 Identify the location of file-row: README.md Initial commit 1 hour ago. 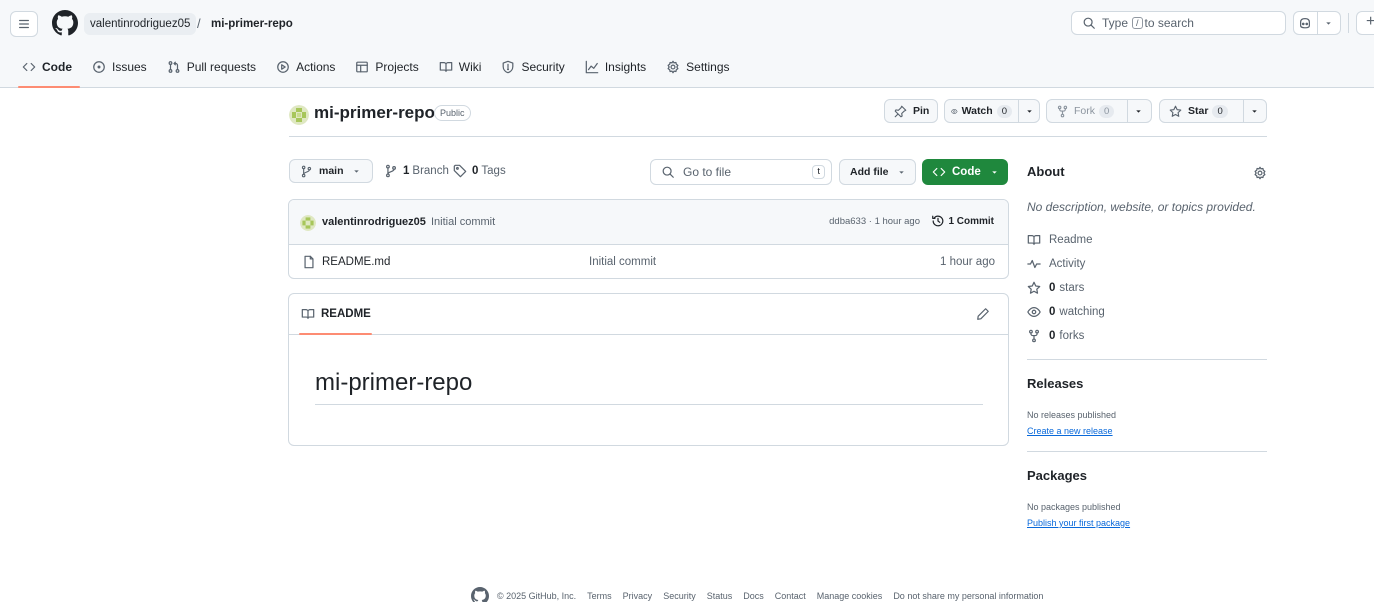
(648, 261).